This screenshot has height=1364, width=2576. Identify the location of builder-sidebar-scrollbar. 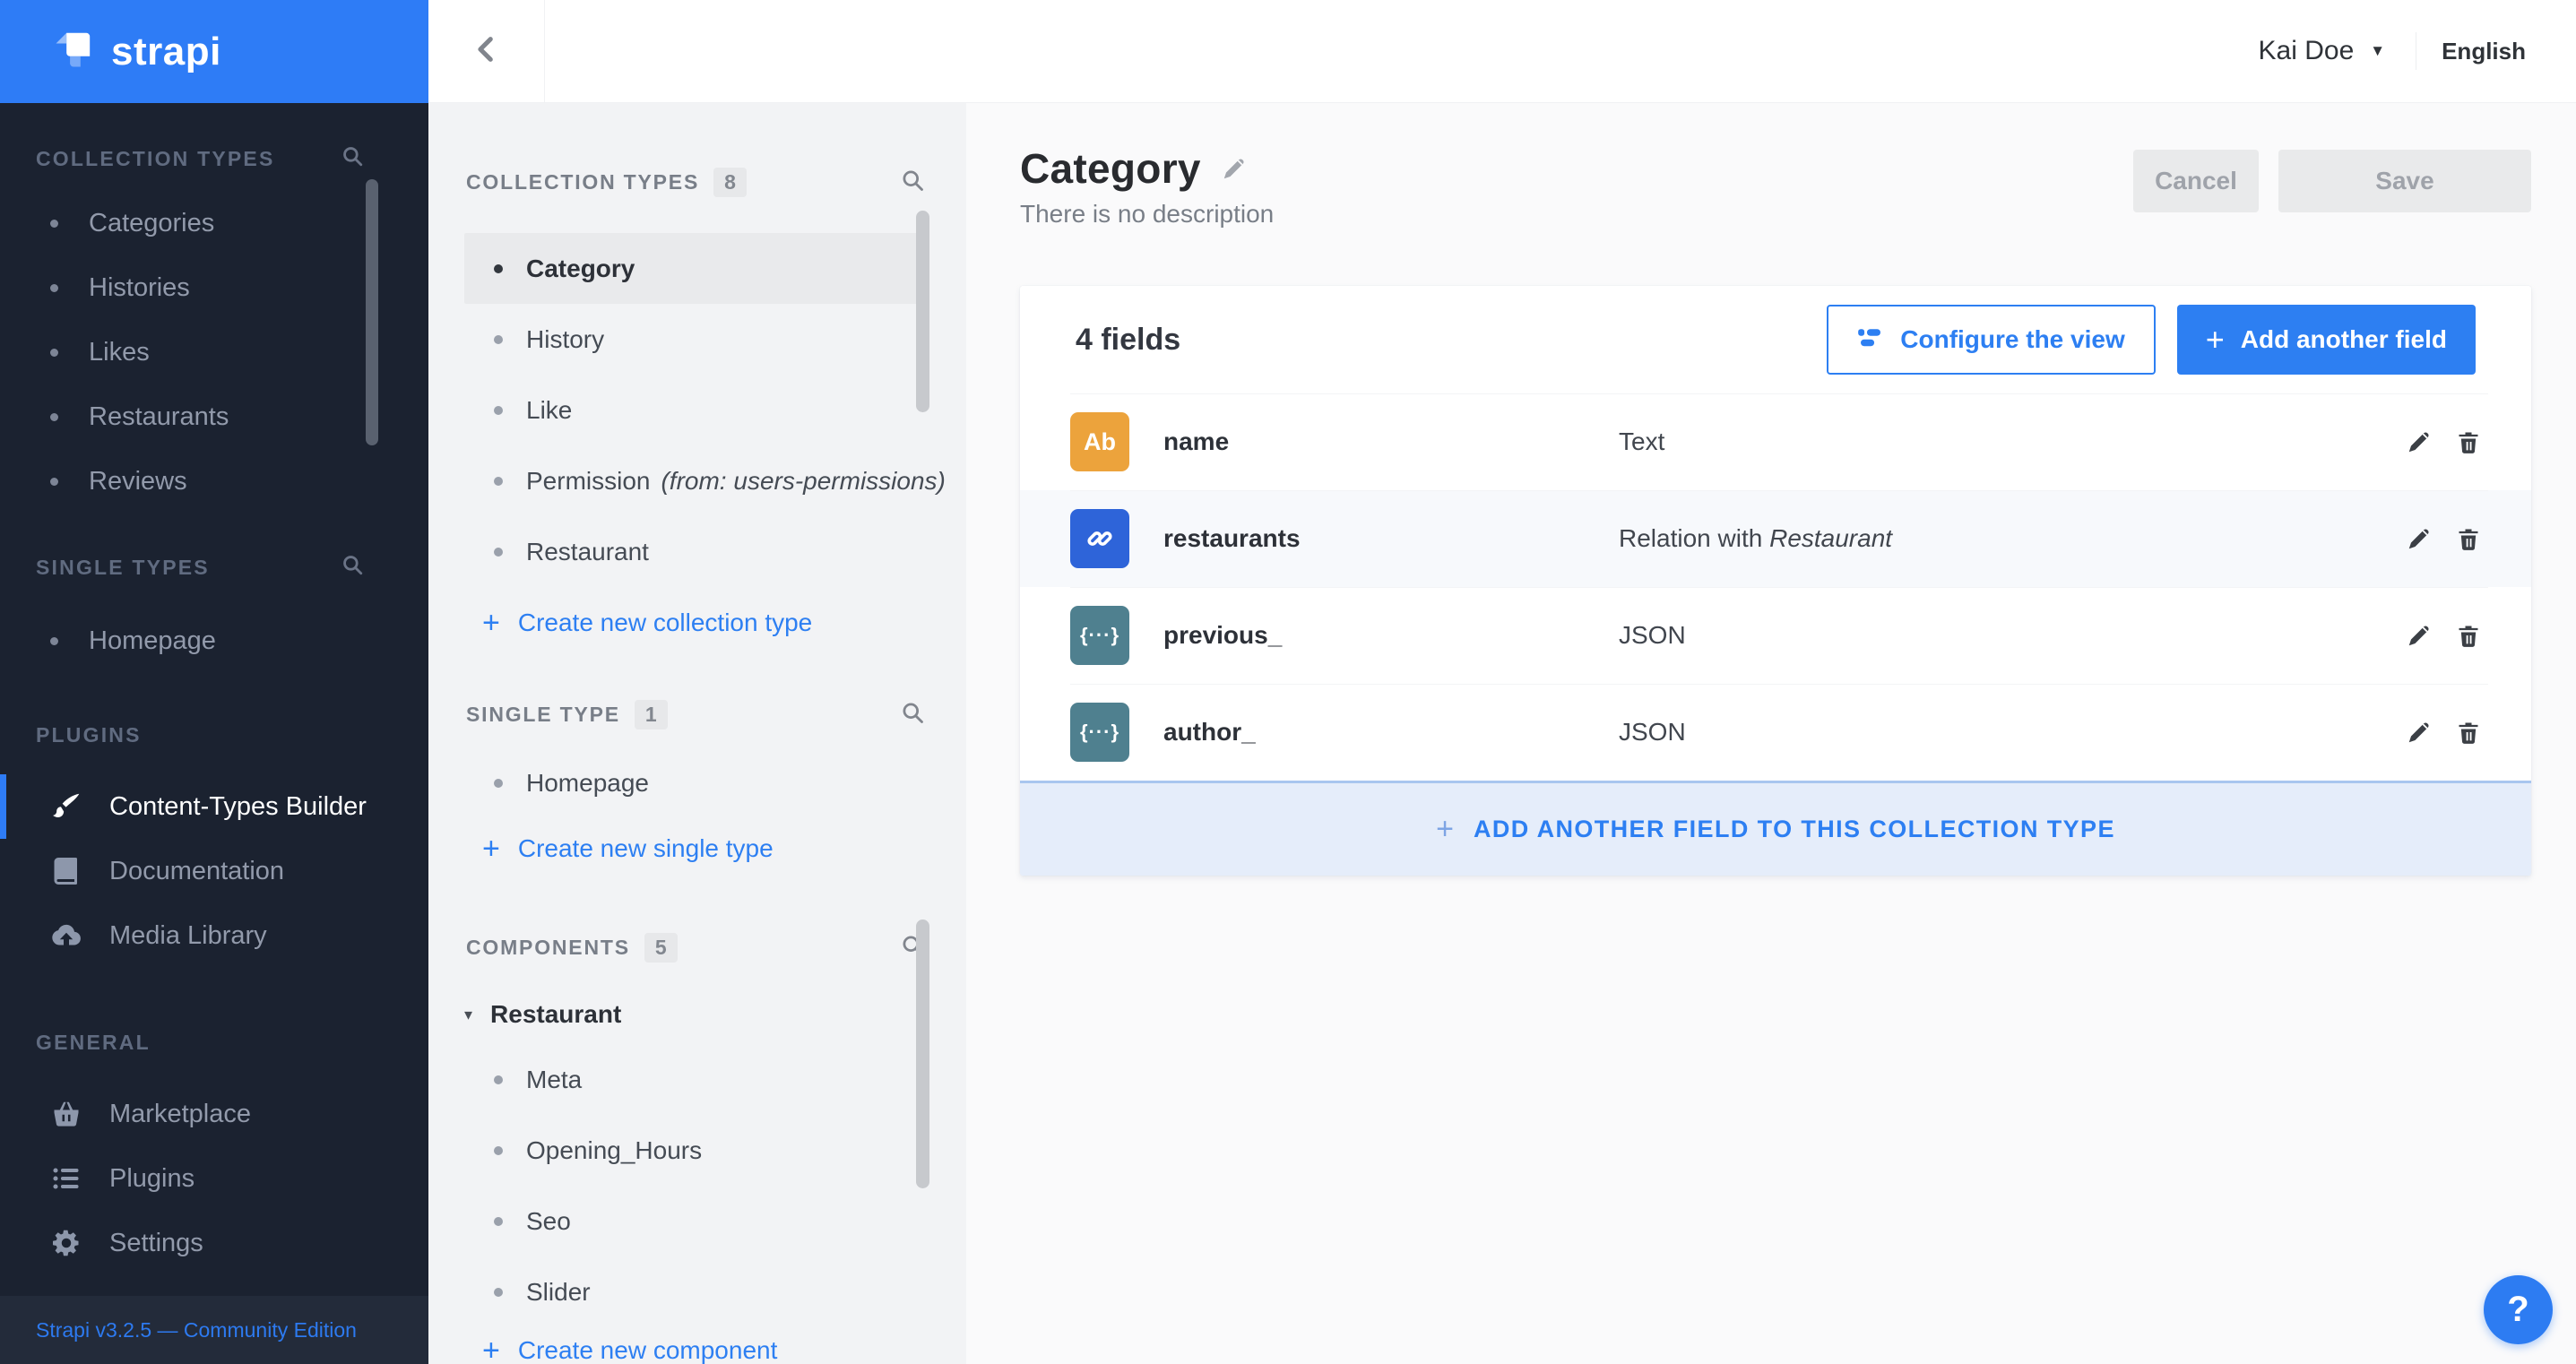
(922, 311).